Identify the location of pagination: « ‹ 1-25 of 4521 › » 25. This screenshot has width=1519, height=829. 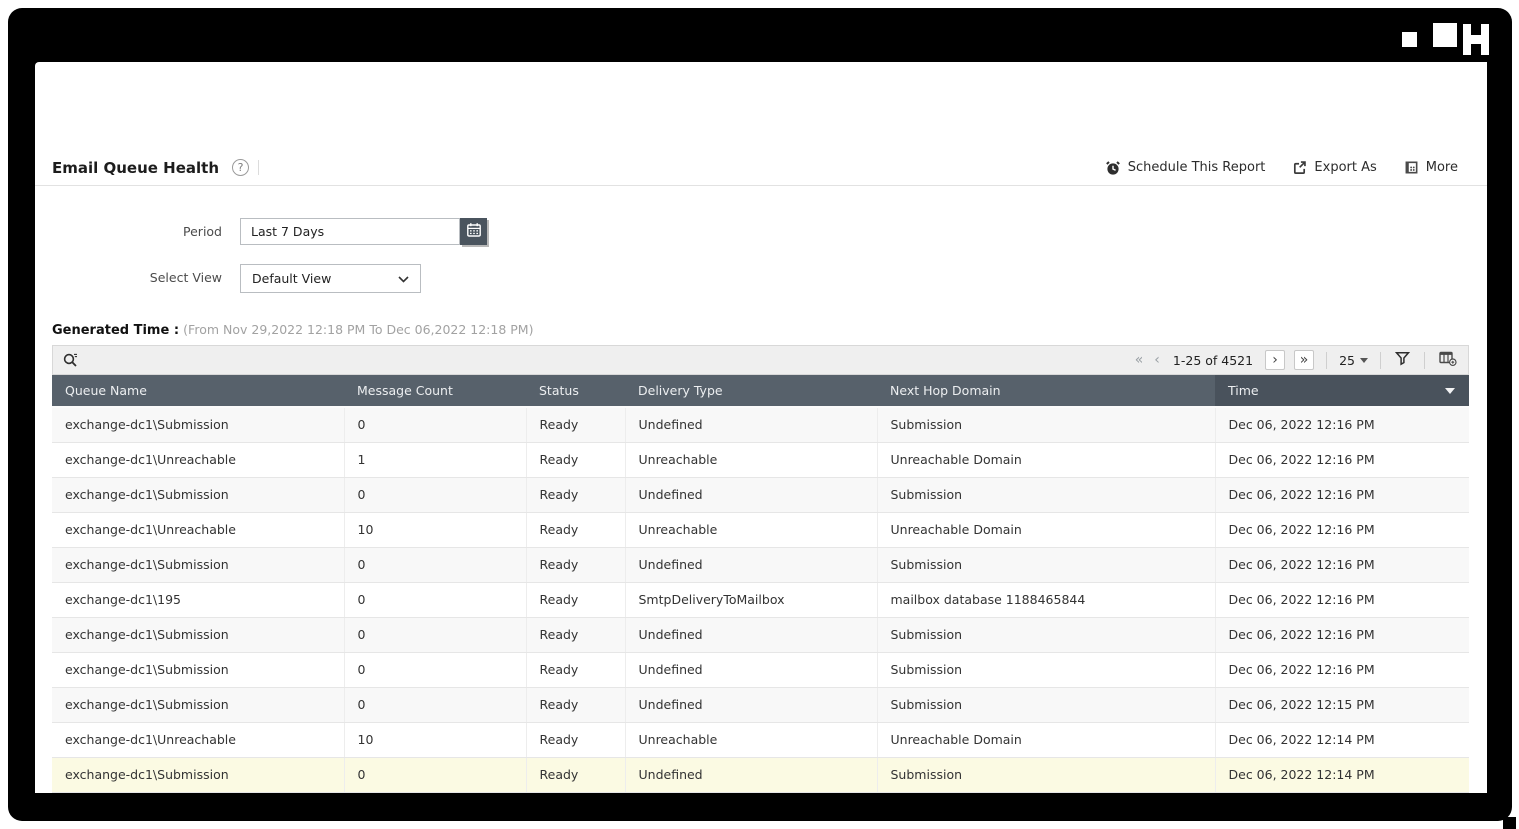
(1296, 360).